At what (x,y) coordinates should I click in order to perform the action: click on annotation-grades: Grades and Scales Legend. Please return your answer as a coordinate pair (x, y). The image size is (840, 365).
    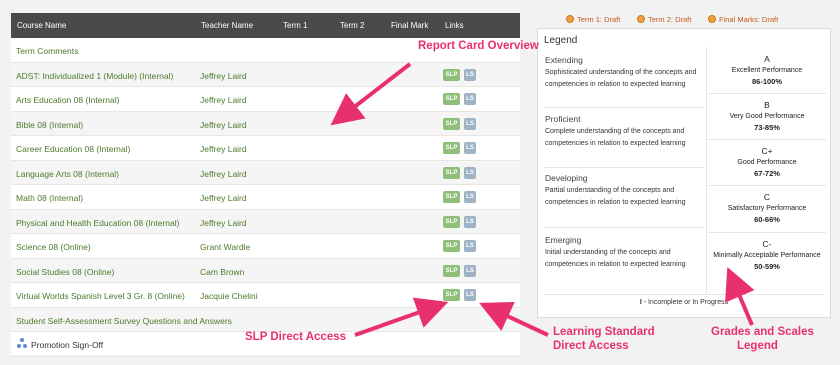
    Looking at the image, I should click on (762, 339).